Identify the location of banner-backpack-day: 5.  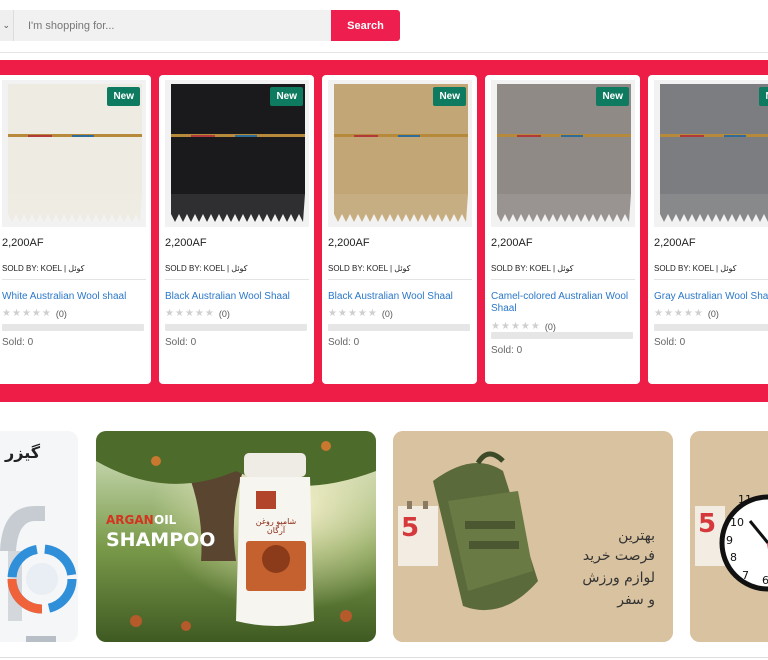
(410, 528).